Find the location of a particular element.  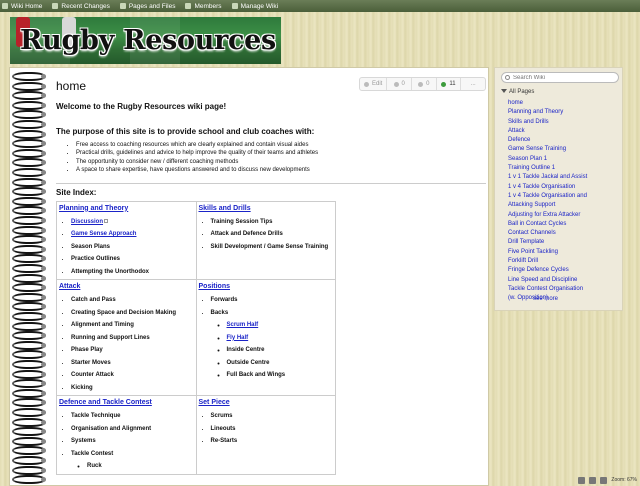

list-item: Kicking is located at coordinates (133, 388).